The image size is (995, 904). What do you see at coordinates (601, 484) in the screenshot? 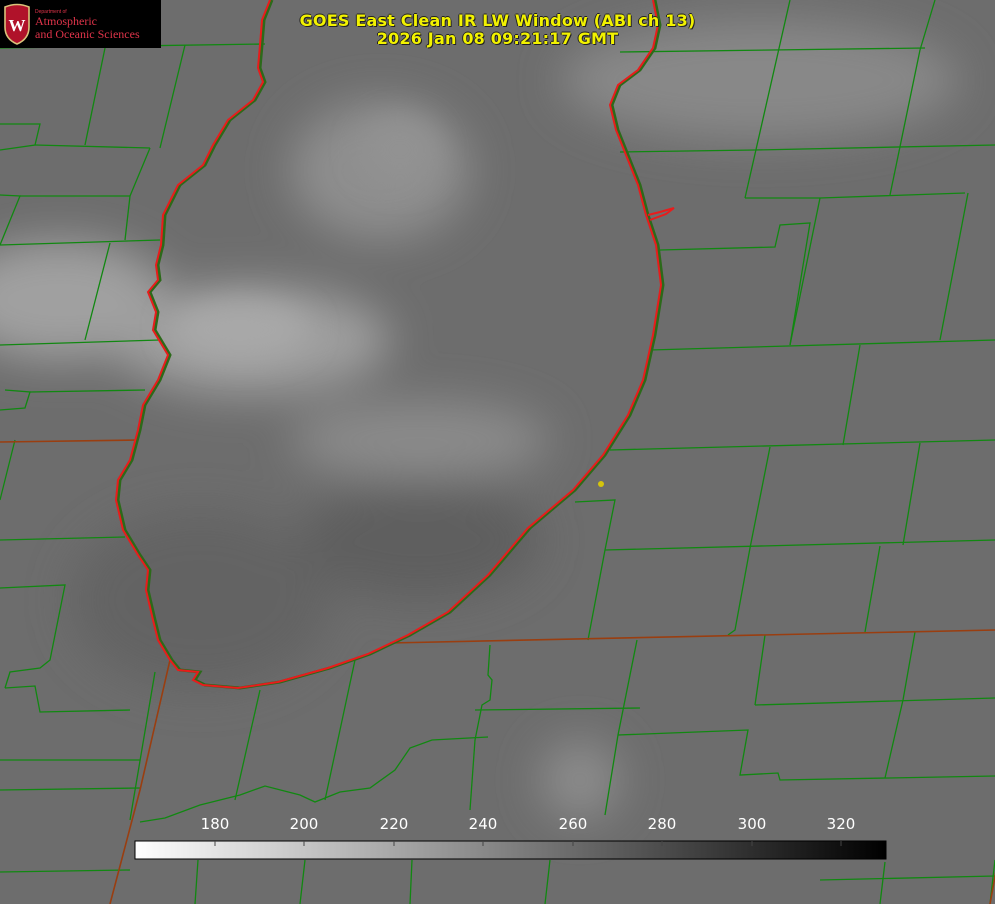
I see `site-marker` at bounding box center [601, 484].